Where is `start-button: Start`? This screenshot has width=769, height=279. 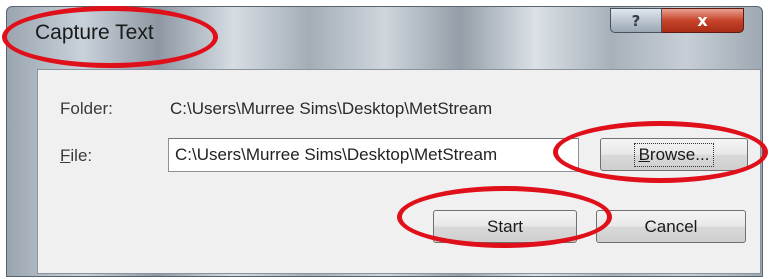
start-button: Start is located at coordinates (505, 226).